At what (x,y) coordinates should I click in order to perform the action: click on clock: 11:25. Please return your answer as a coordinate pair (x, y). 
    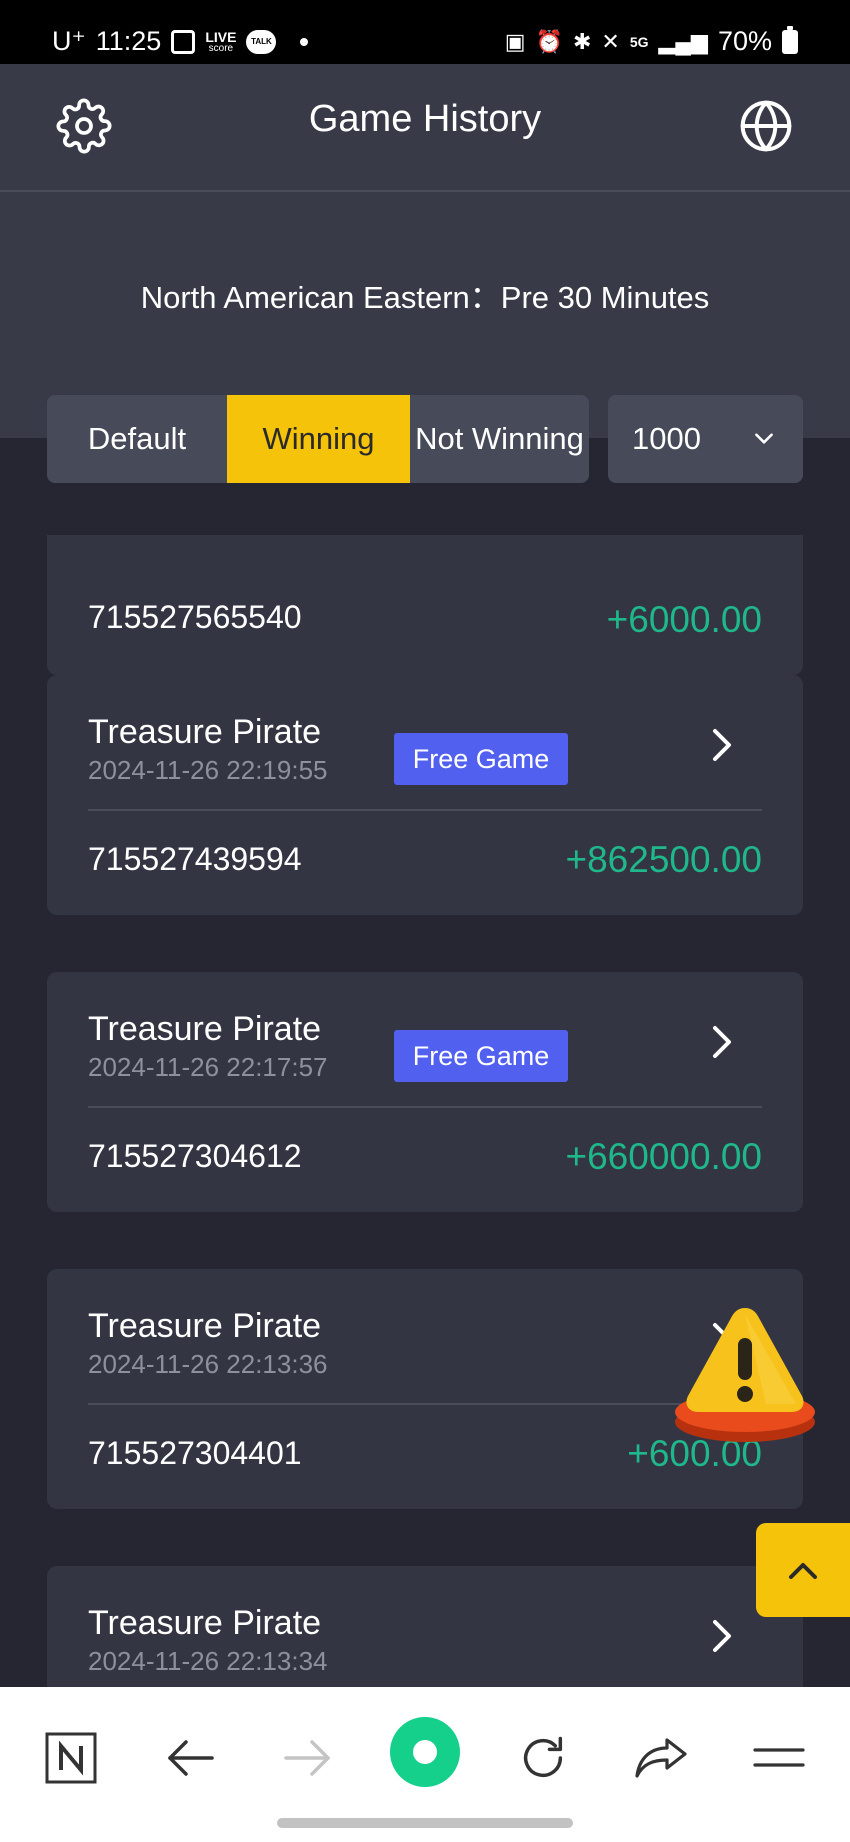
    Looking at the image, I should click on (128, 41).